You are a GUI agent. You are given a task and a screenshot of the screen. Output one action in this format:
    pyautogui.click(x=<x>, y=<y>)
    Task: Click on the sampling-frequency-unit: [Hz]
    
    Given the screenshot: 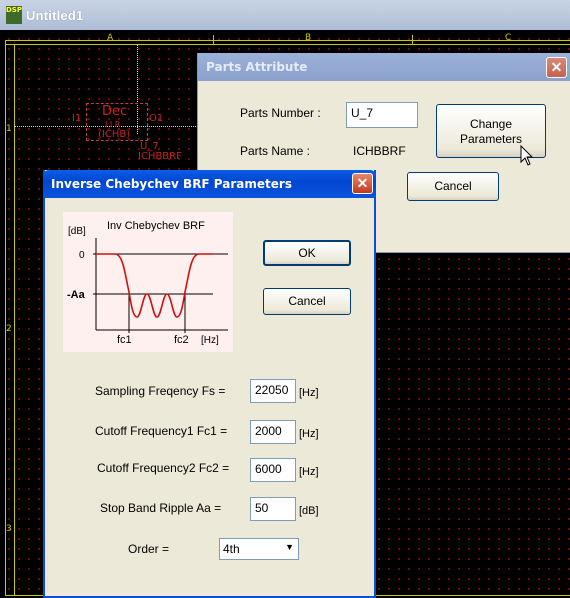 What is the action you would take?
    pyautogui.click(x=309, y=393)
    